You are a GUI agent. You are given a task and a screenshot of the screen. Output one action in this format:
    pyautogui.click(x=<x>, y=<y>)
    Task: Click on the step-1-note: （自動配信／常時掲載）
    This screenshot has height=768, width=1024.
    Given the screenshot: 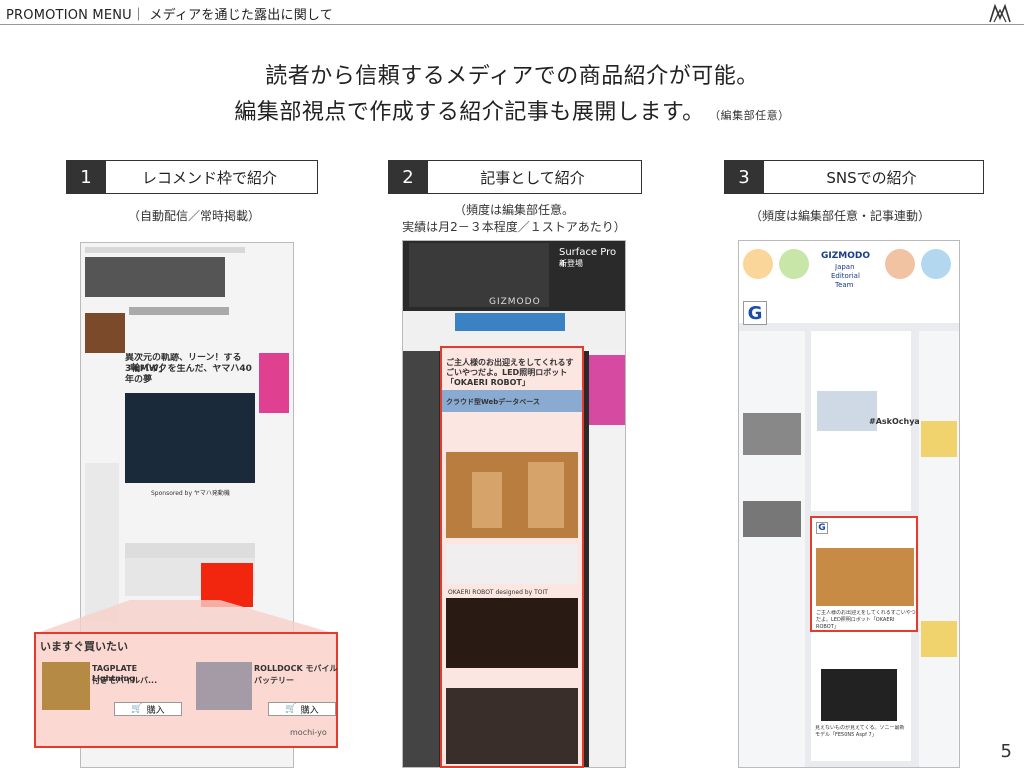 What is the action you would take?
    pyautogui.click(x=193, y=216)
    